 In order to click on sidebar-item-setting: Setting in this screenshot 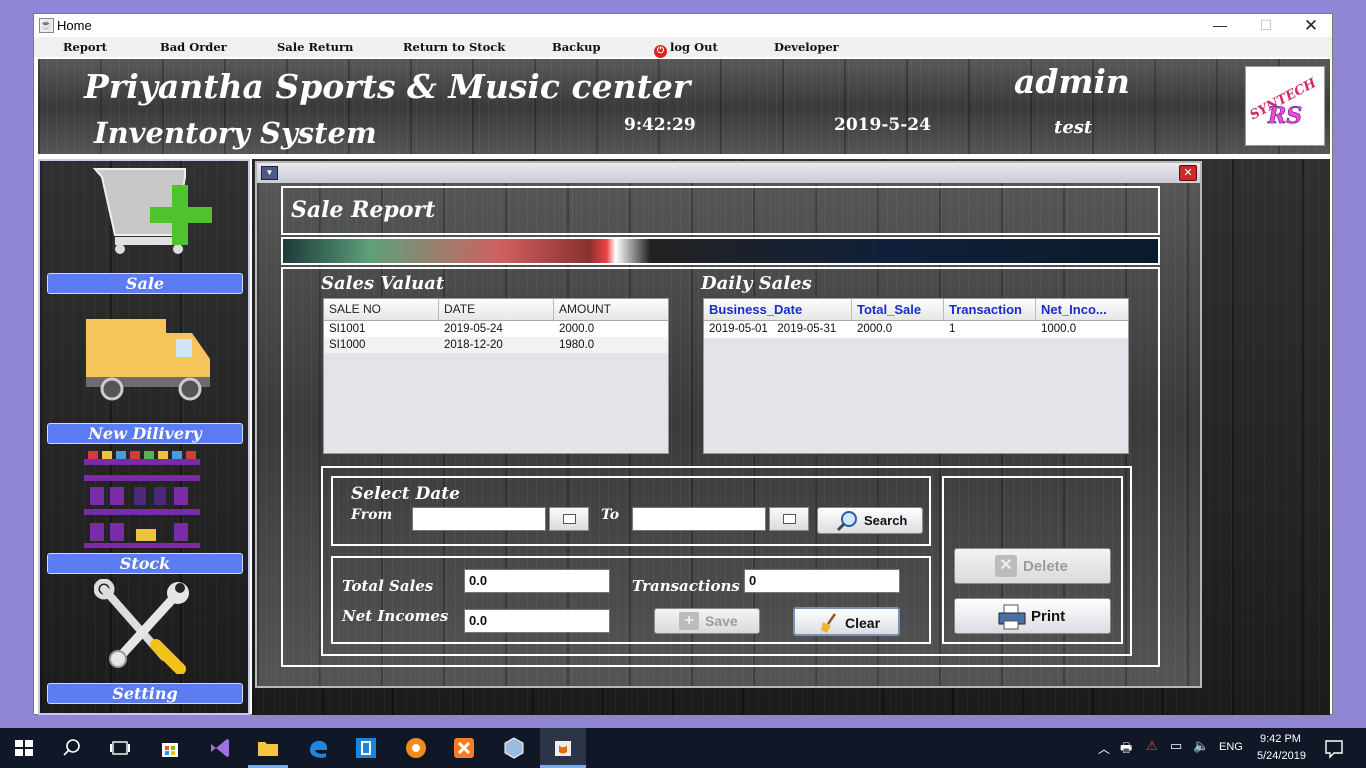, I will do `click(145, 693)`.